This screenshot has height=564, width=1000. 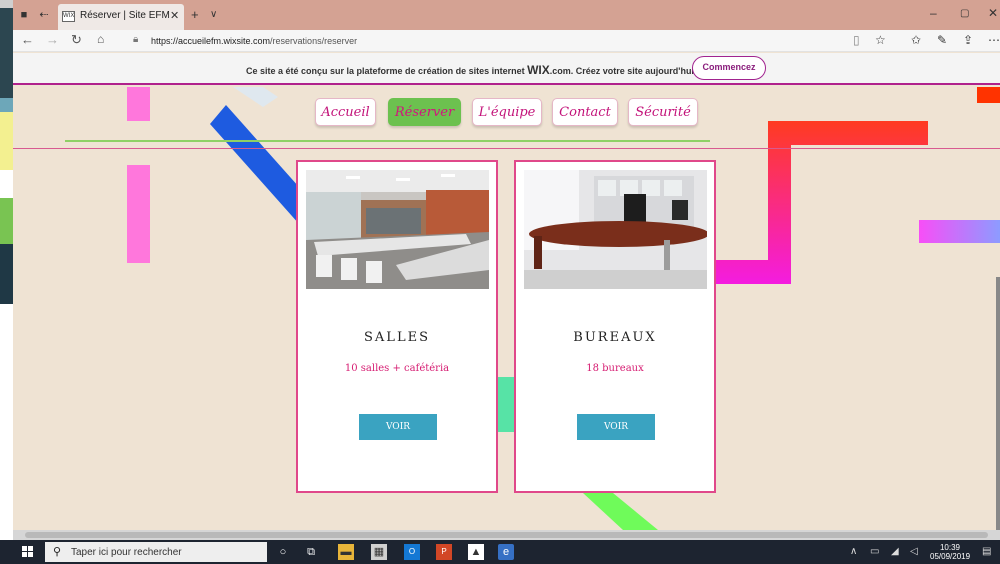 What do you see at coordinates (916, 40) in the screenshot?
I see `favorites-hub-icon: ✩` at bounding box center [916, 40].